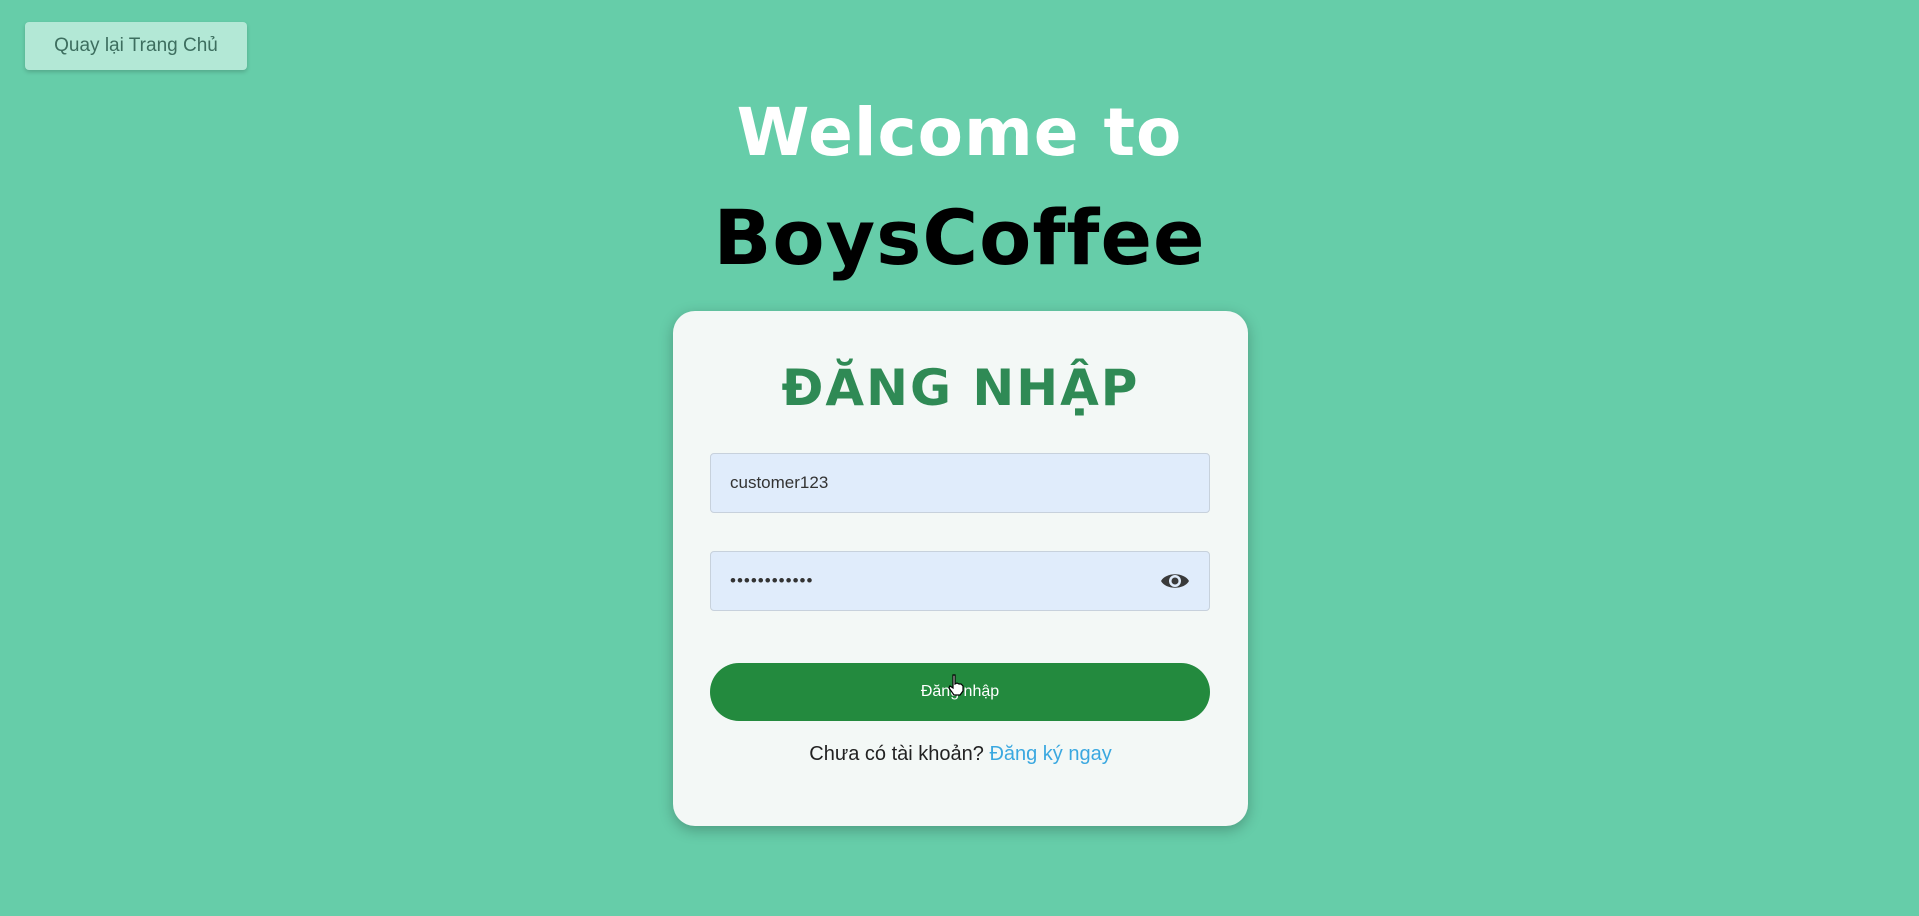 The width and height of the screenshot is (1919, 916). Describe the element at coordinates (1175, 581) in the screenshot. I see `eye-icon` at that location.